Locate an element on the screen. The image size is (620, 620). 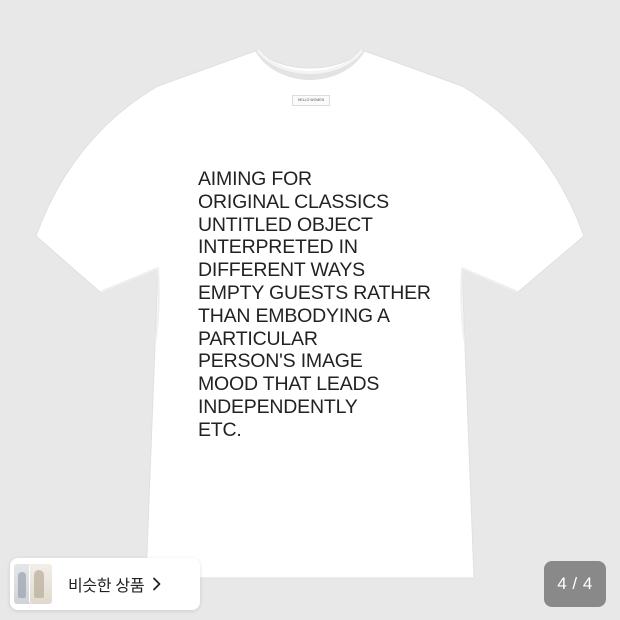
print-line: PARTICULAR is located at coordinates (258, 338).